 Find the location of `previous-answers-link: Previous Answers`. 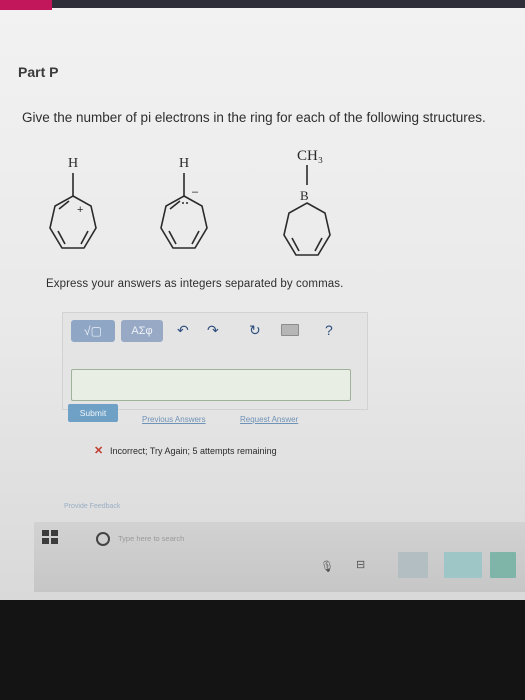

previous-answers-link: Previous Answers is located at coordinates (174, 419).